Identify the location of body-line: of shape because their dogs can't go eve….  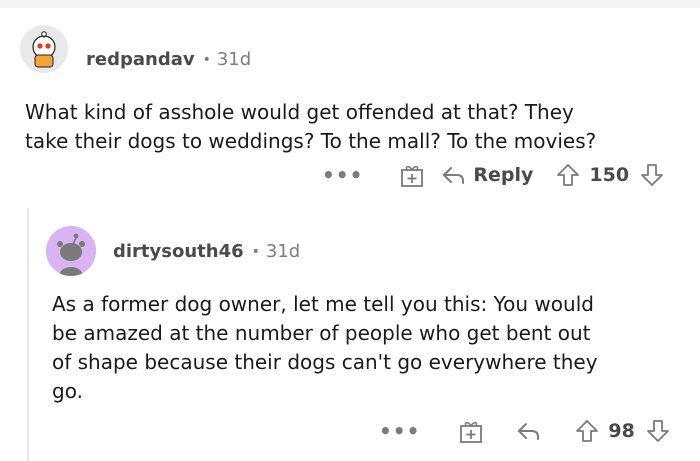
(325, 362).